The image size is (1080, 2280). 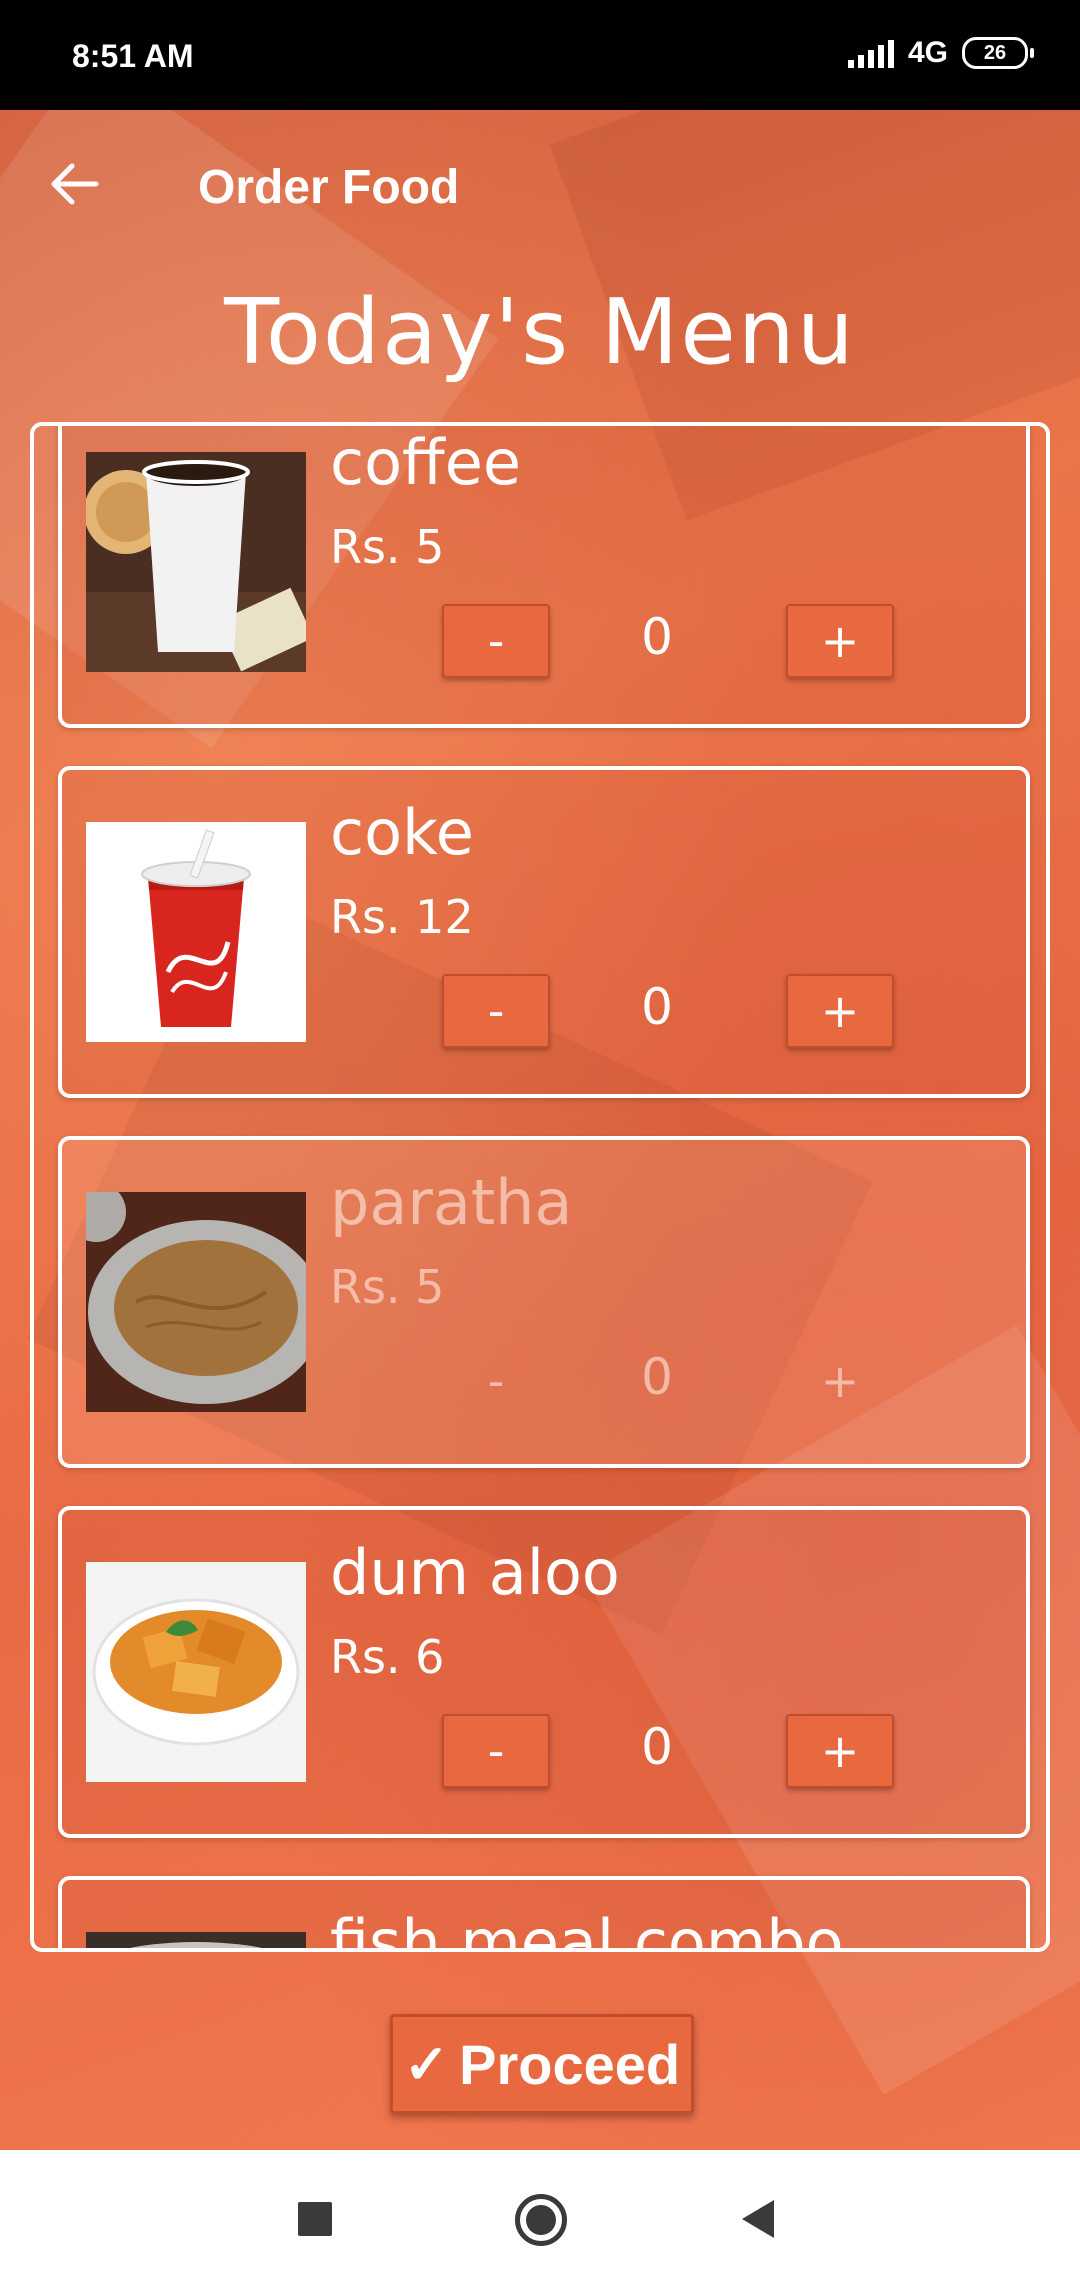 What do you see at coordinates (426, 462) in the screenshot?
I see `item-name: coffee` at bounding box center [426, 462].